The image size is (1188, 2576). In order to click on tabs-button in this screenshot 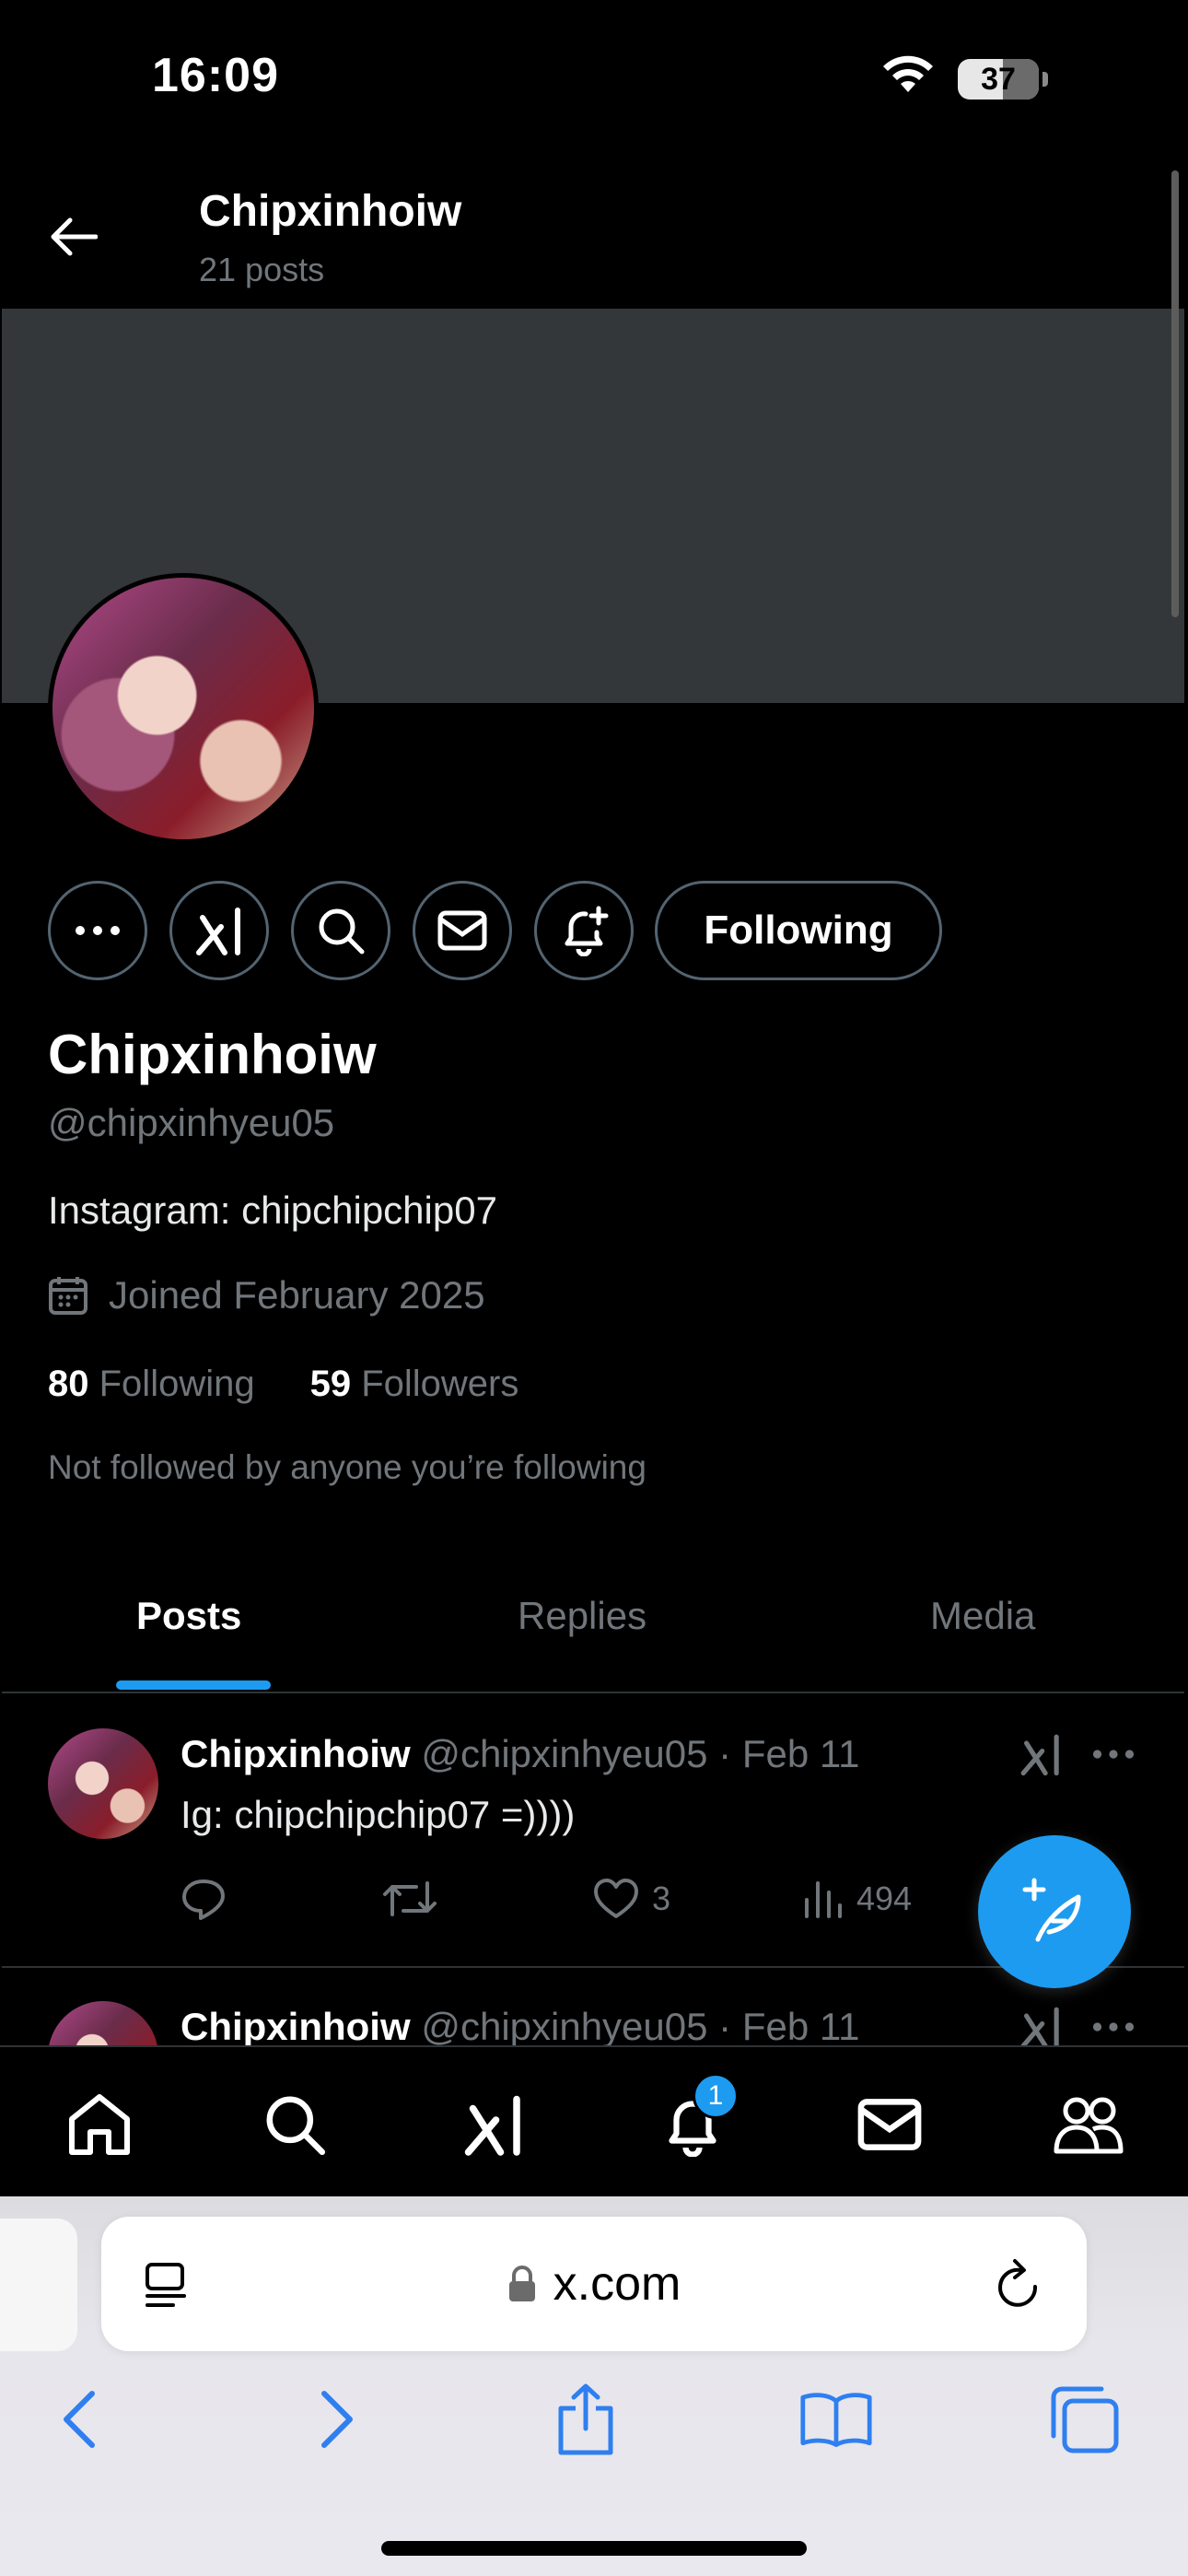, I will do `click(1085, 2419)`.